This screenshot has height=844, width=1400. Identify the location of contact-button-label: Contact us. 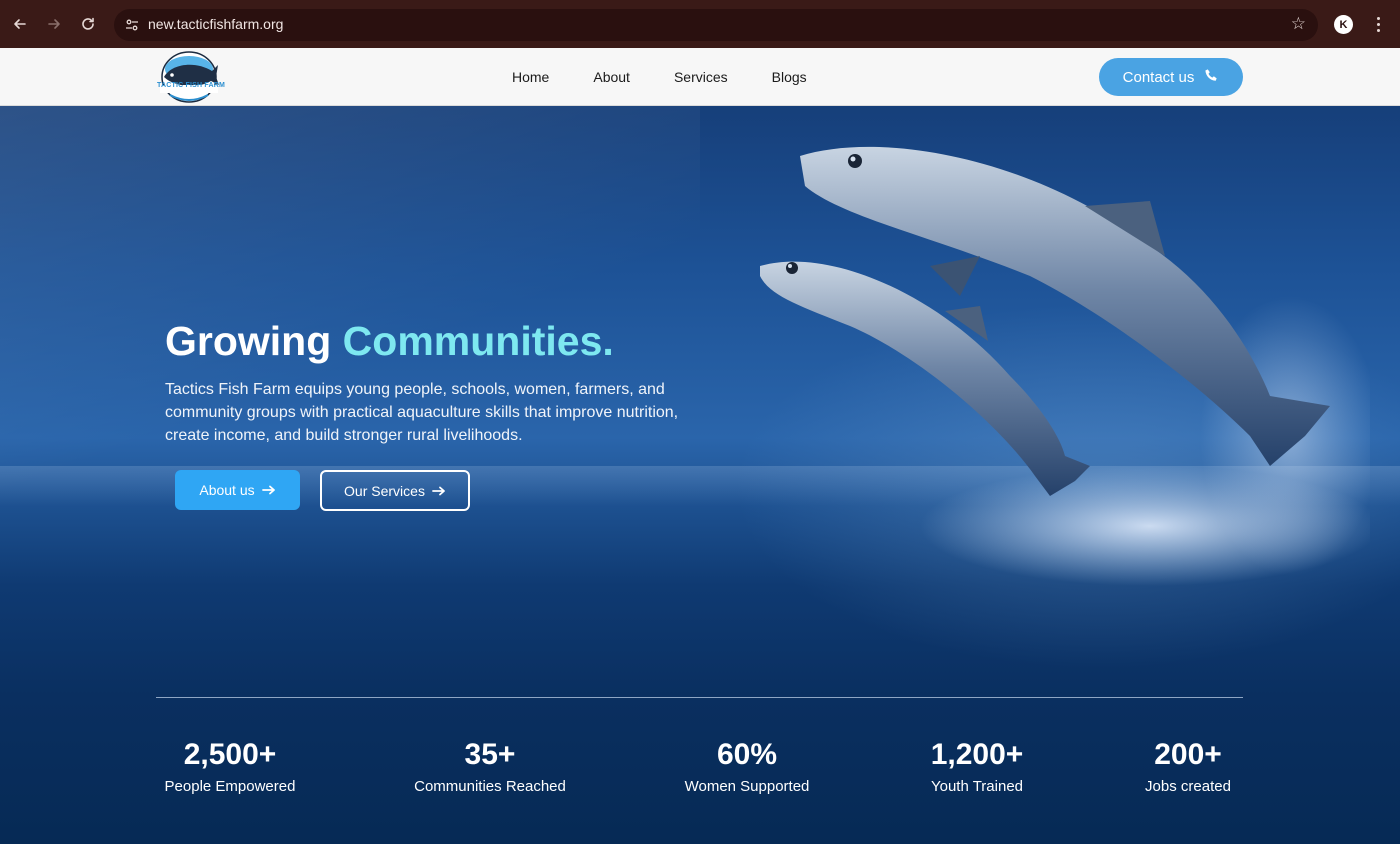
(1158, 77).